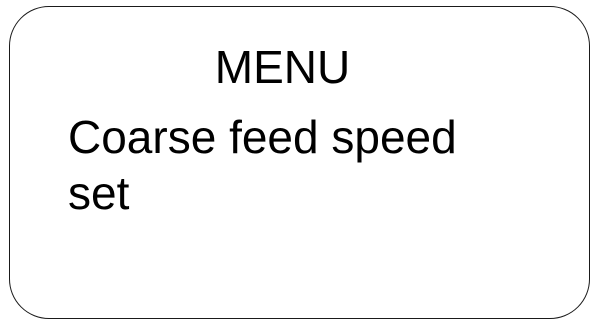  Describe the element at coordinates (99, 193) in the screenshot. I see `menu-item-line-2: set` at that location.